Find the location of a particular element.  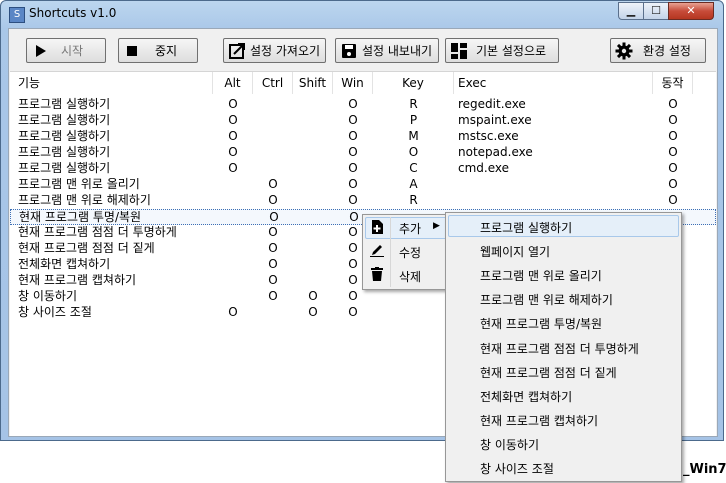

submenu-item: 현재 프로그램 투명/복원 is located at coordinates (541, 323).